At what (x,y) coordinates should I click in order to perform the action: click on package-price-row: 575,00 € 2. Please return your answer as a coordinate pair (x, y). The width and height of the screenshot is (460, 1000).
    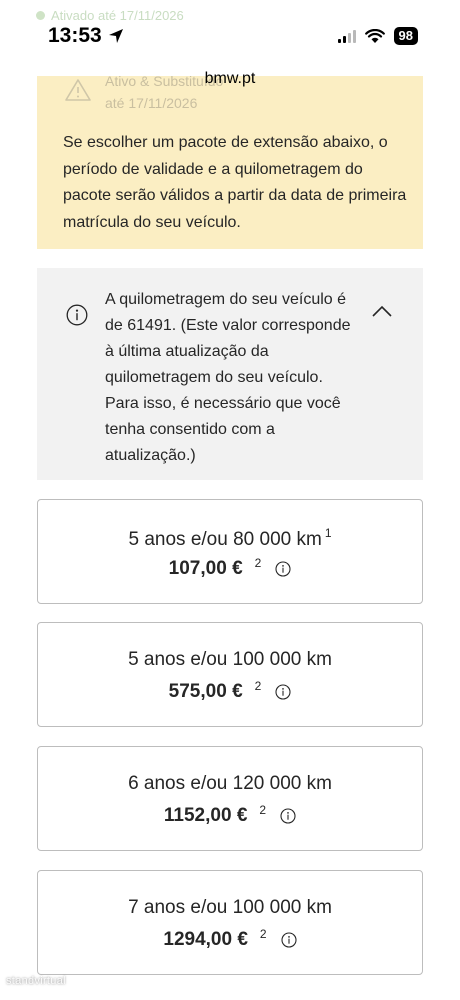
    Looking at the image, I should click on (230, 691).